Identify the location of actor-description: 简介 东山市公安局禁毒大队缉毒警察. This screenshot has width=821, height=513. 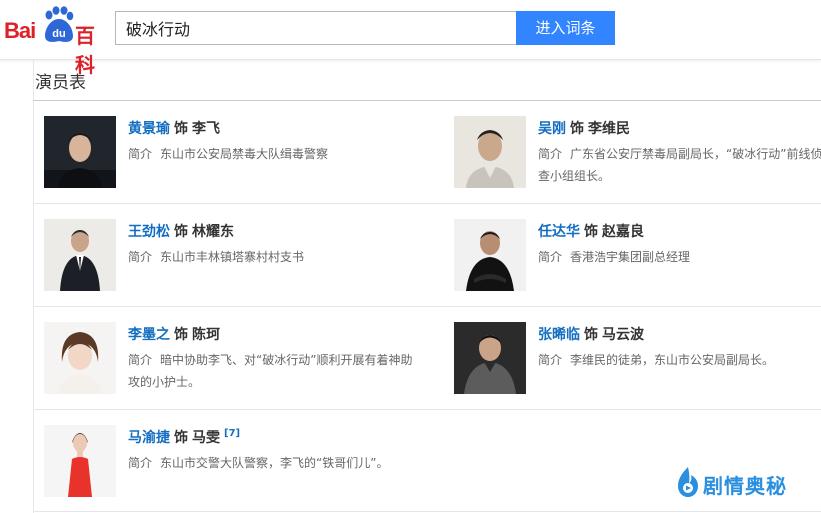
(273, 154).